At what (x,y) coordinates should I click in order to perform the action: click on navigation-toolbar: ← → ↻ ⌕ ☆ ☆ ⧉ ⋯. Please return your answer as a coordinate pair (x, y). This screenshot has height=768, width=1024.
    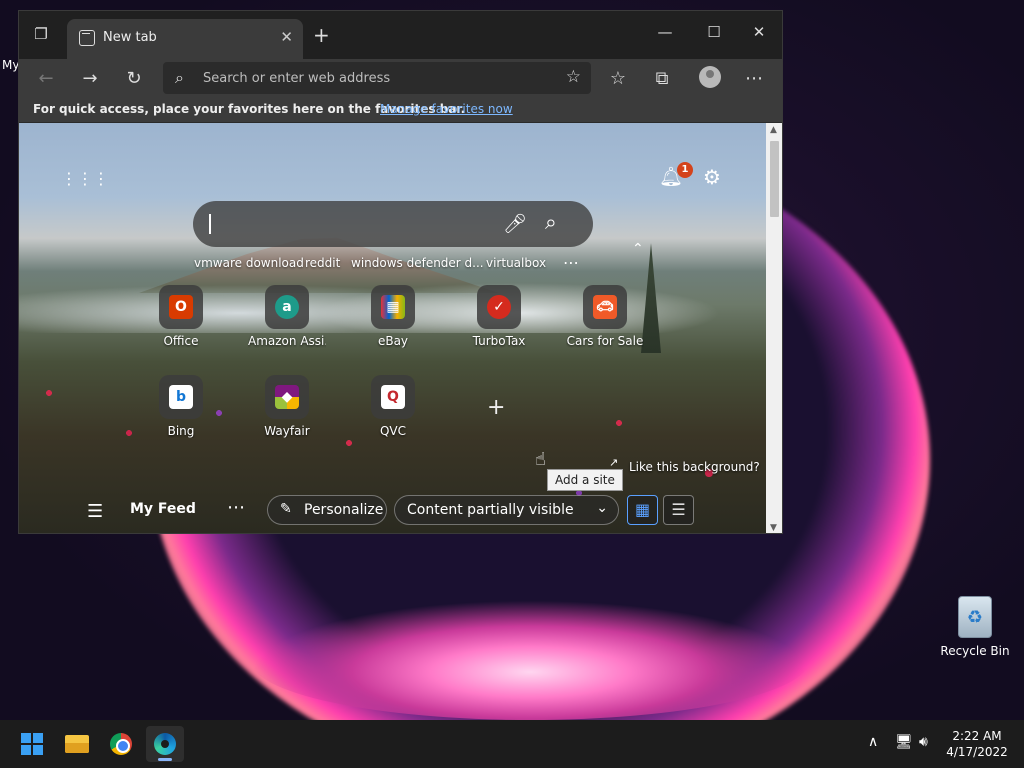
    Looking at the image, I should click on (400, 78).